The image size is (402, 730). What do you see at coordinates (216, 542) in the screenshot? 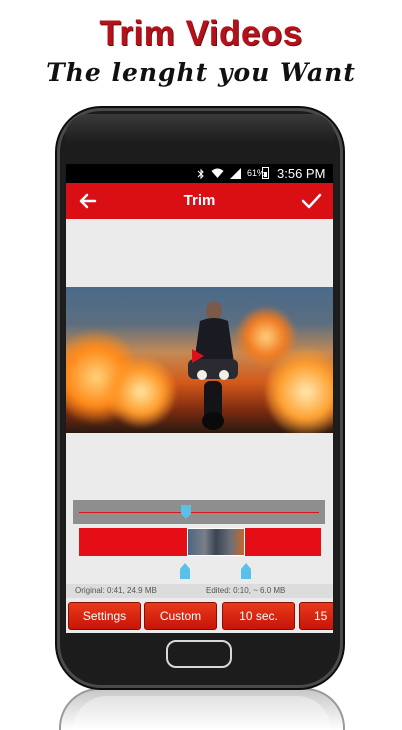
I see `selected-thumbnail` at bounding box center [216, 542].